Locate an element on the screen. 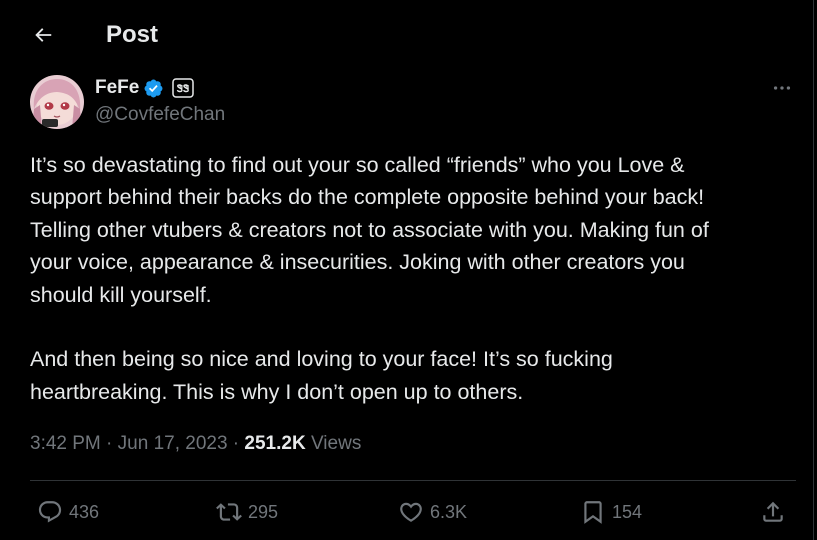 The image size is (817, 540). avatar is located at coordinates (57, 102).